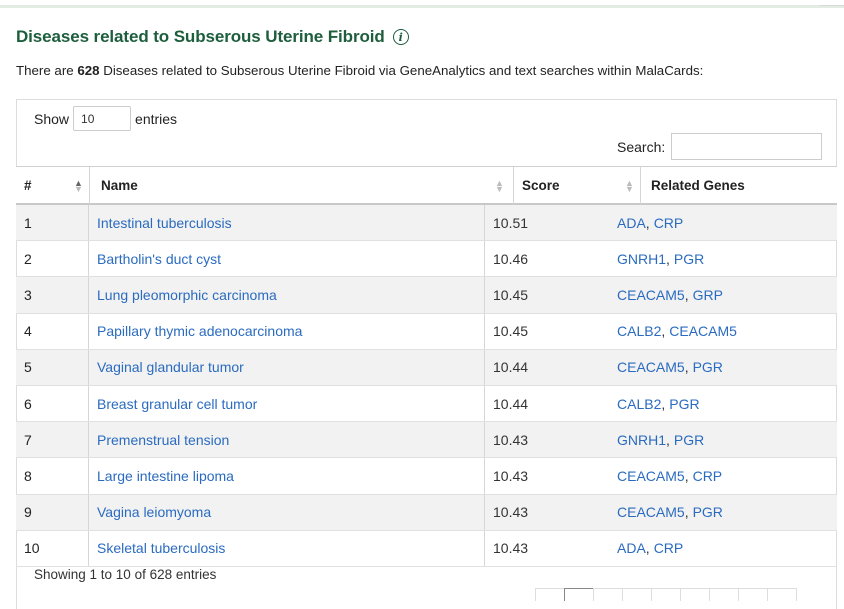 Image resolution: width=844 pixels, height=609 pixels. Describe the element at coordinates (52, 476) in the screenshot. I see `row-number: 8` at that location.